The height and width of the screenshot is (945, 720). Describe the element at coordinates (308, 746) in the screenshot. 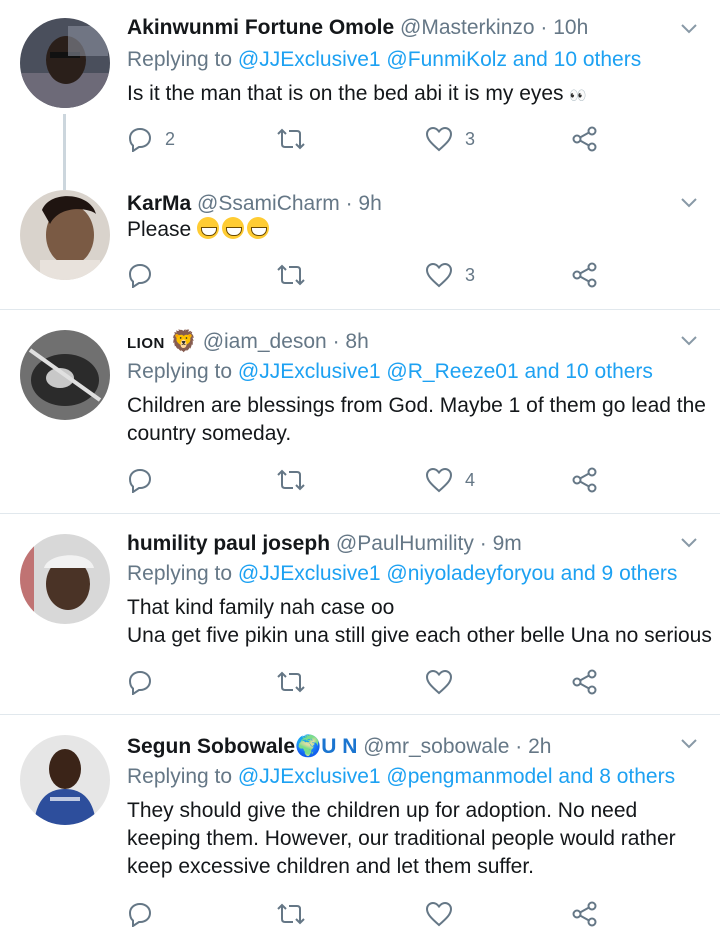

I see `globe-emoji: 🌍` at that location.